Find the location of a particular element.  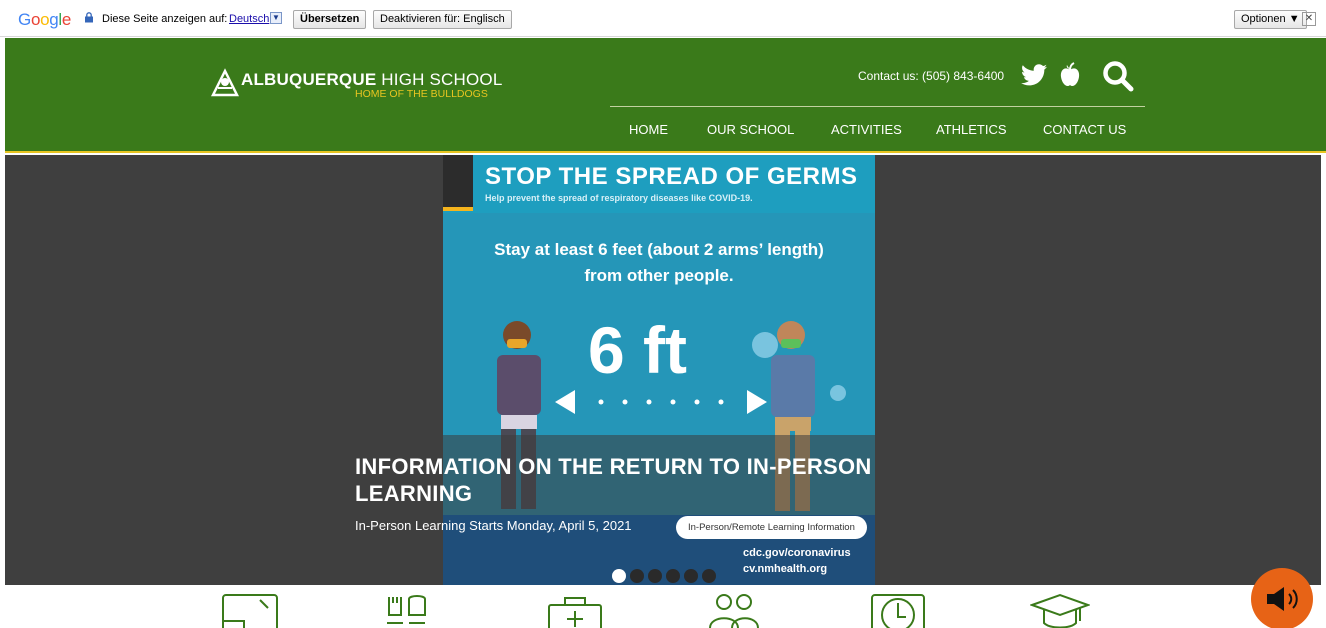

translate-button: Übersetzen is located at coordinates (330, 19).